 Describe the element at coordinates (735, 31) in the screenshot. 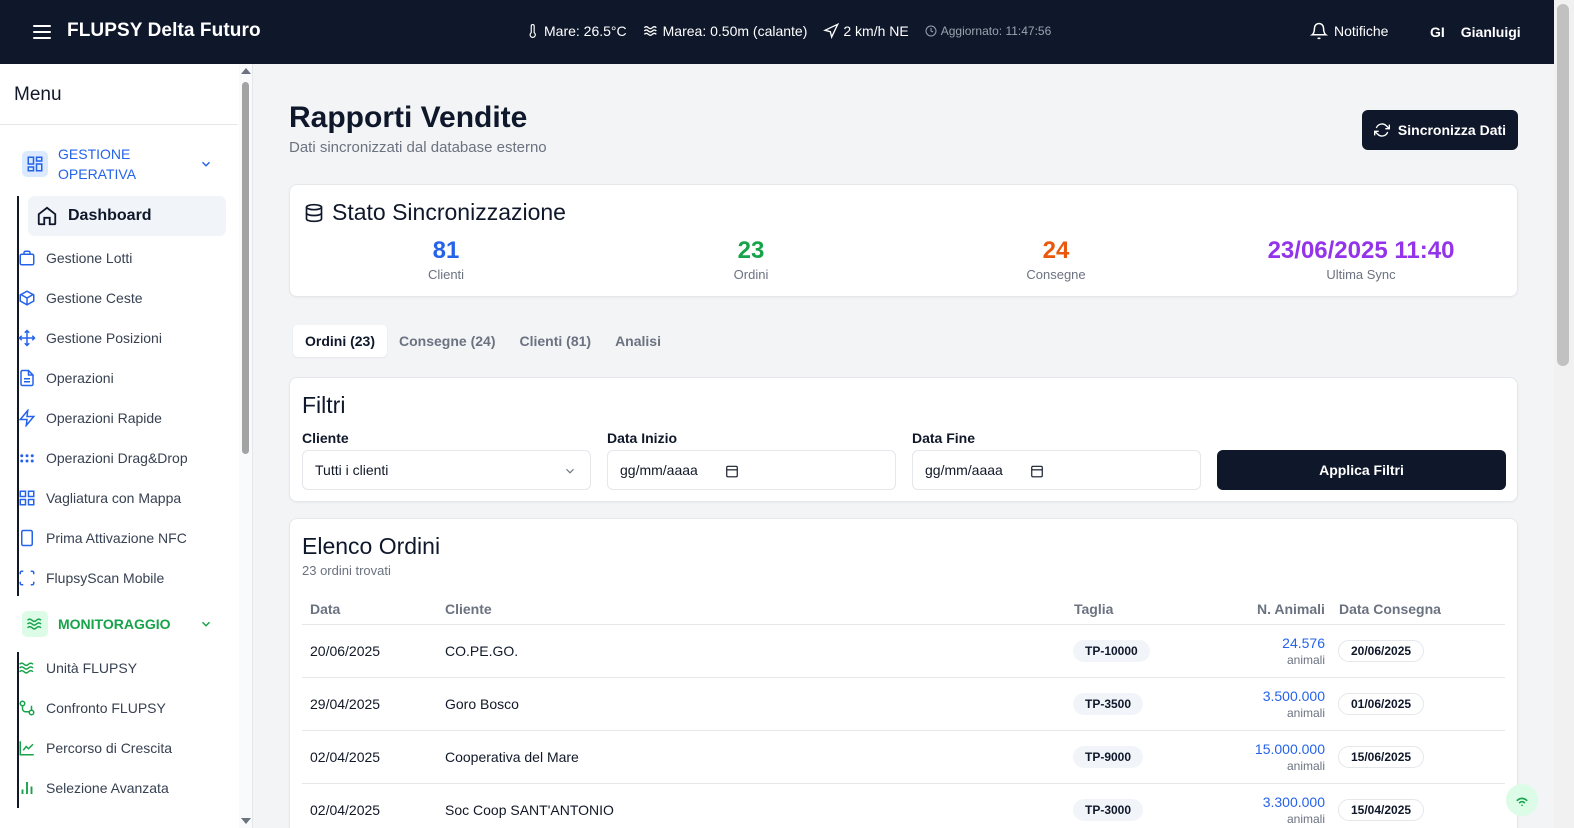

I see `tide-info: Marea: 0.50m (calante)` at that location.